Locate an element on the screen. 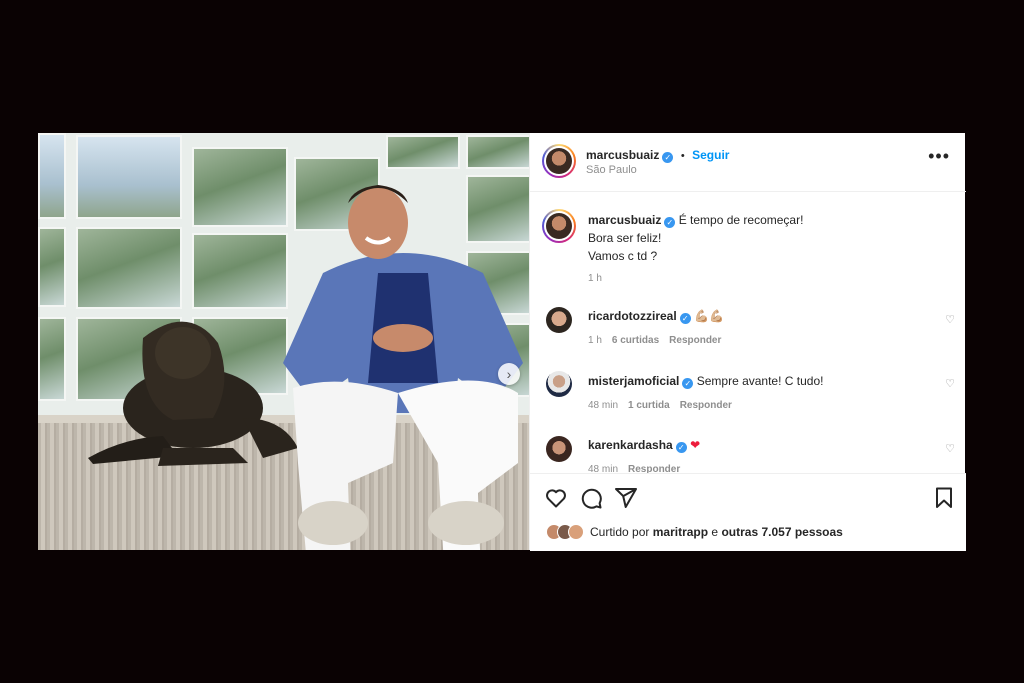  comment-username: ricardotozzireal is located at coordinates (632, 316).